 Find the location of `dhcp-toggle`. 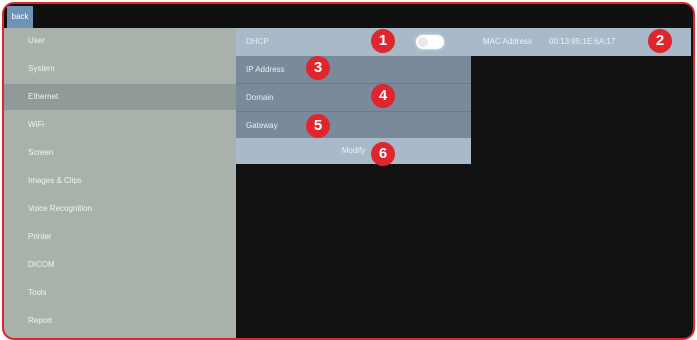

dhcp-toggle is located at coordinates (430, 42).